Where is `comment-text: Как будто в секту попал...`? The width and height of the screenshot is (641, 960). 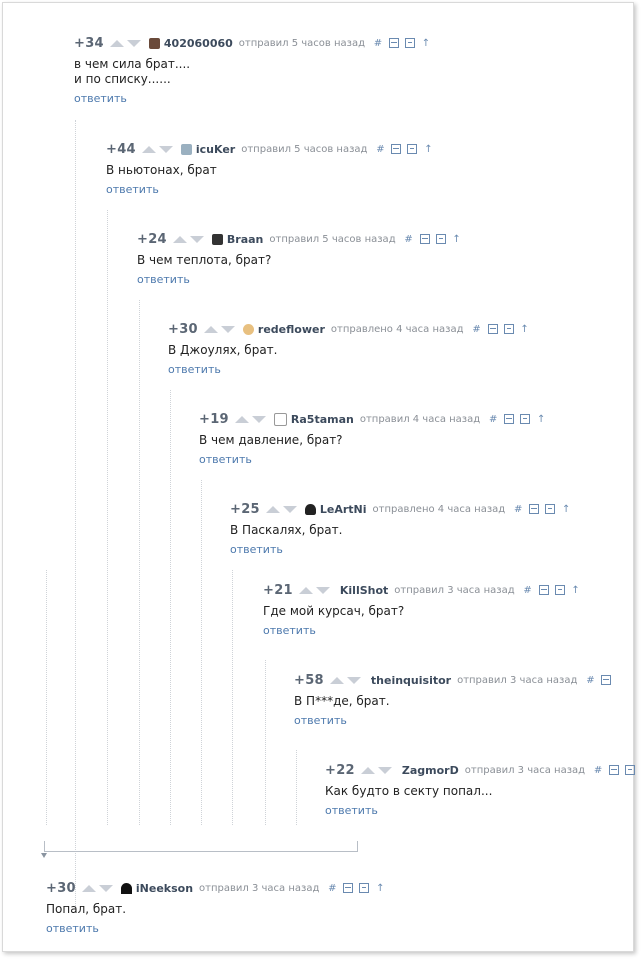
comment-text: Как будто в секту попал... is located at coordinates (409, 791).